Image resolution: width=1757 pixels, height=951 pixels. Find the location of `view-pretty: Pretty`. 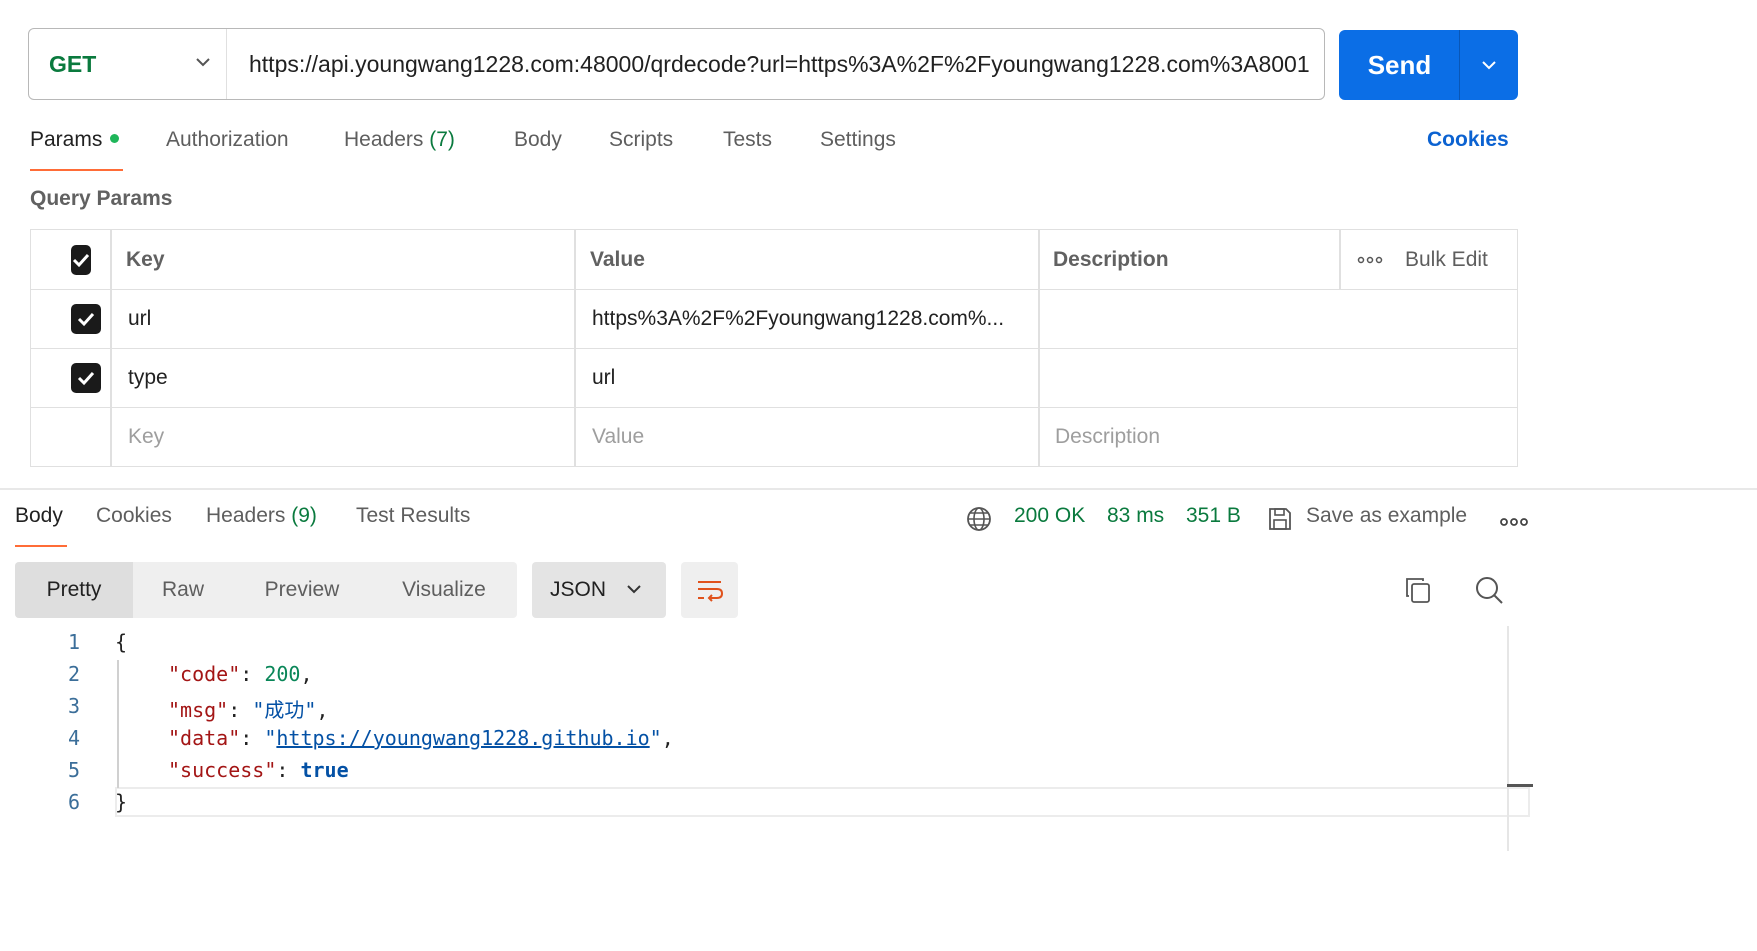

view-pretty: Pretty is located at coordinates (74, 590).